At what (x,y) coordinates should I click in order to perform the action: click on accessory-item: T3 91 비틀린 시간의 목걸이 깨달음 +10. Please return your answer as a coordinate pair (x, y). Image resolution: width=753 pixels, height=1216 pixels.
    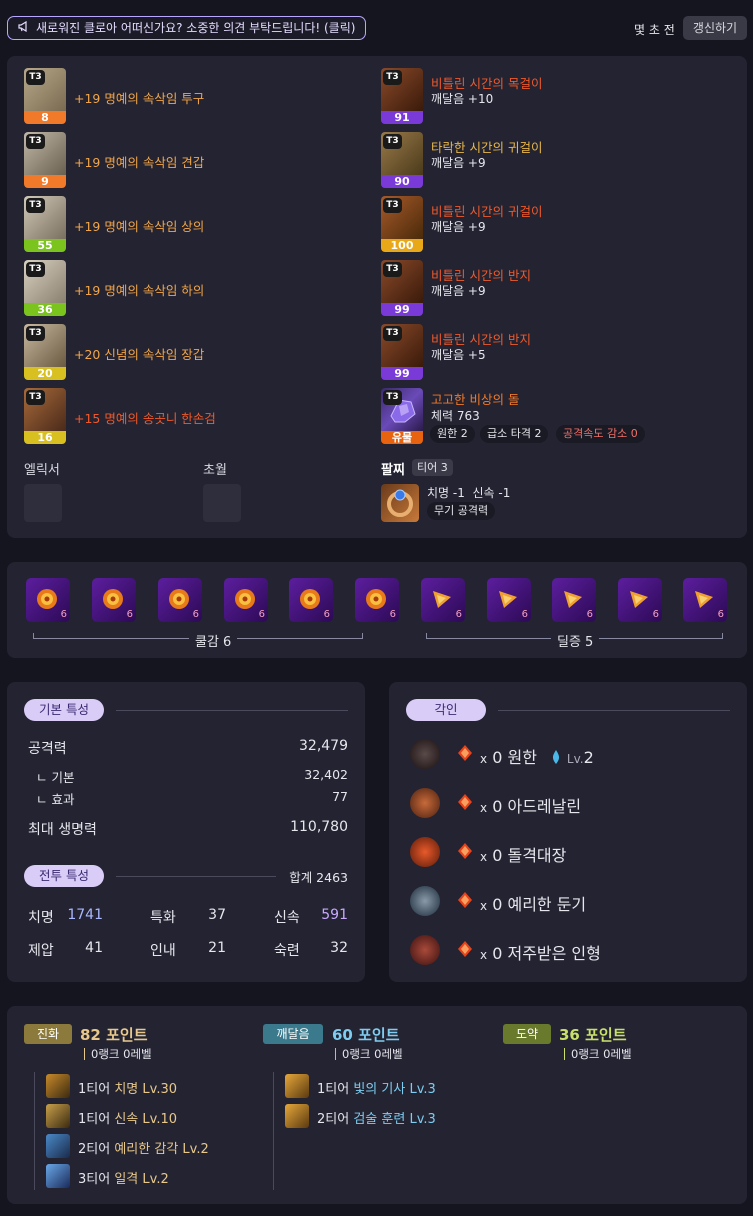
    Looking at the image, I should click on (551, 96).